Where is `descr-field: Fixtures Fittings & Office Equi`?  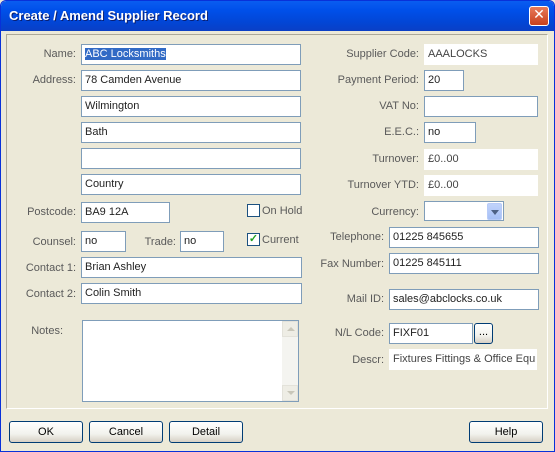
descr-field: Fixtures Fittings & Office Equi is located at coordinates (463, 359).